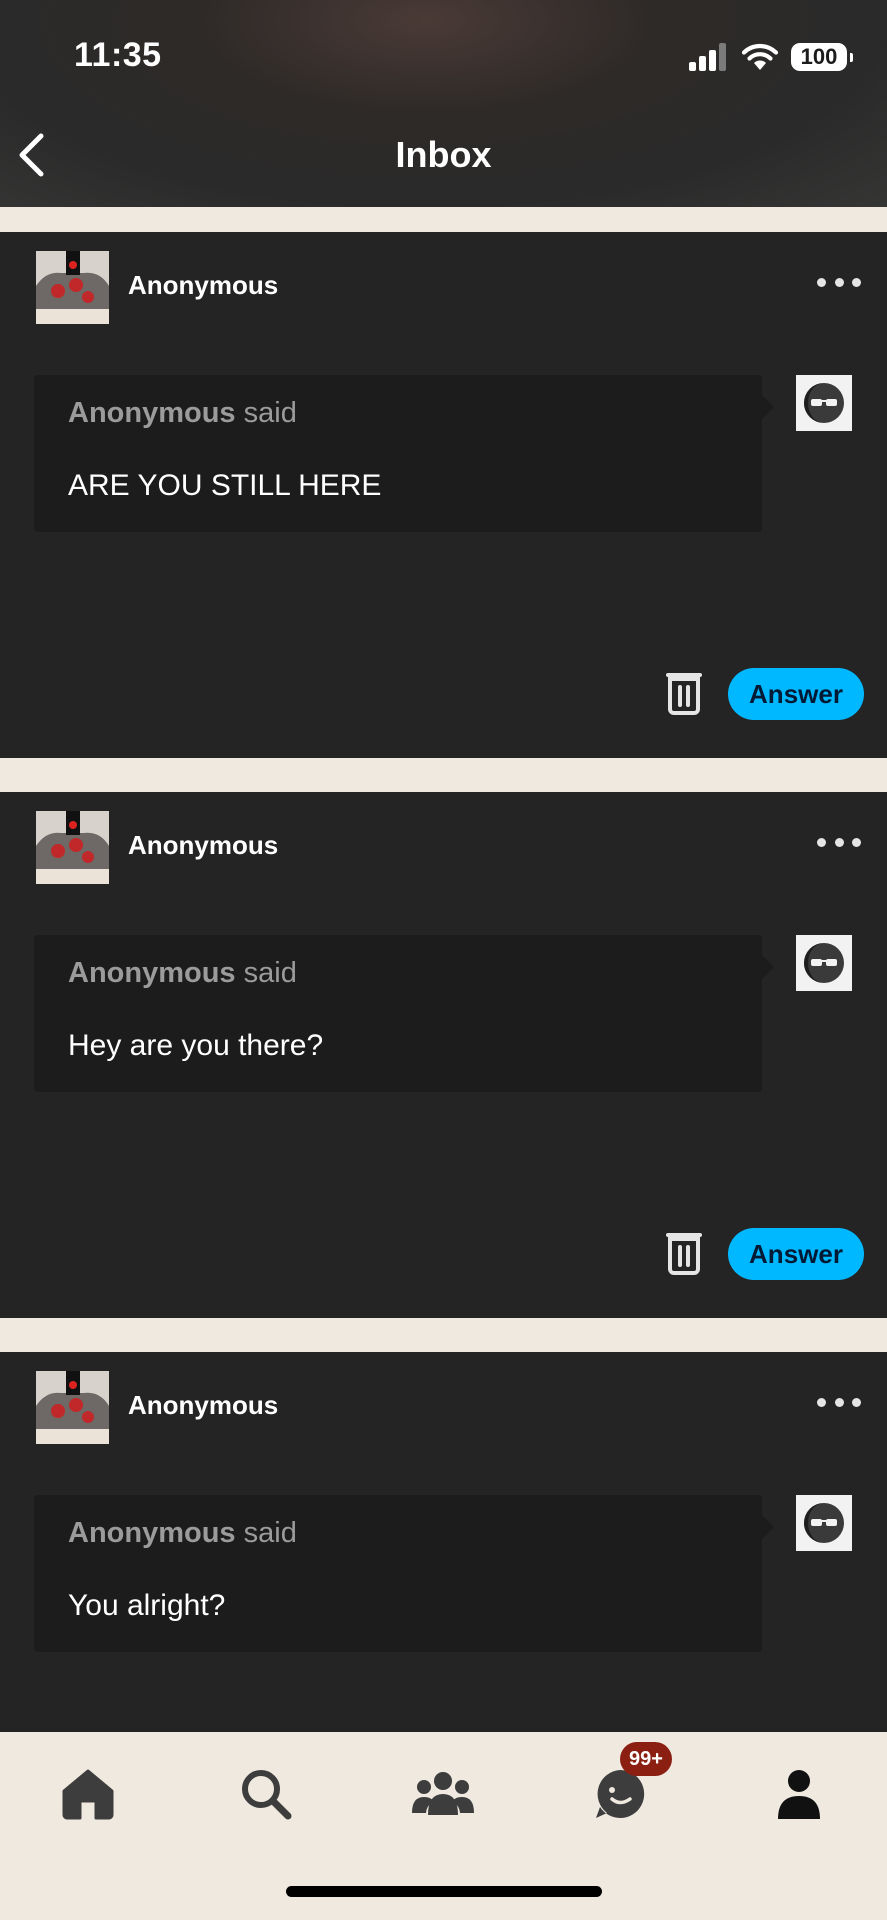 This screenshot has height=1920, width=887. Describe the element at coordinates (760, 57) in the screenshot. I see `wifi-icon` at that location.